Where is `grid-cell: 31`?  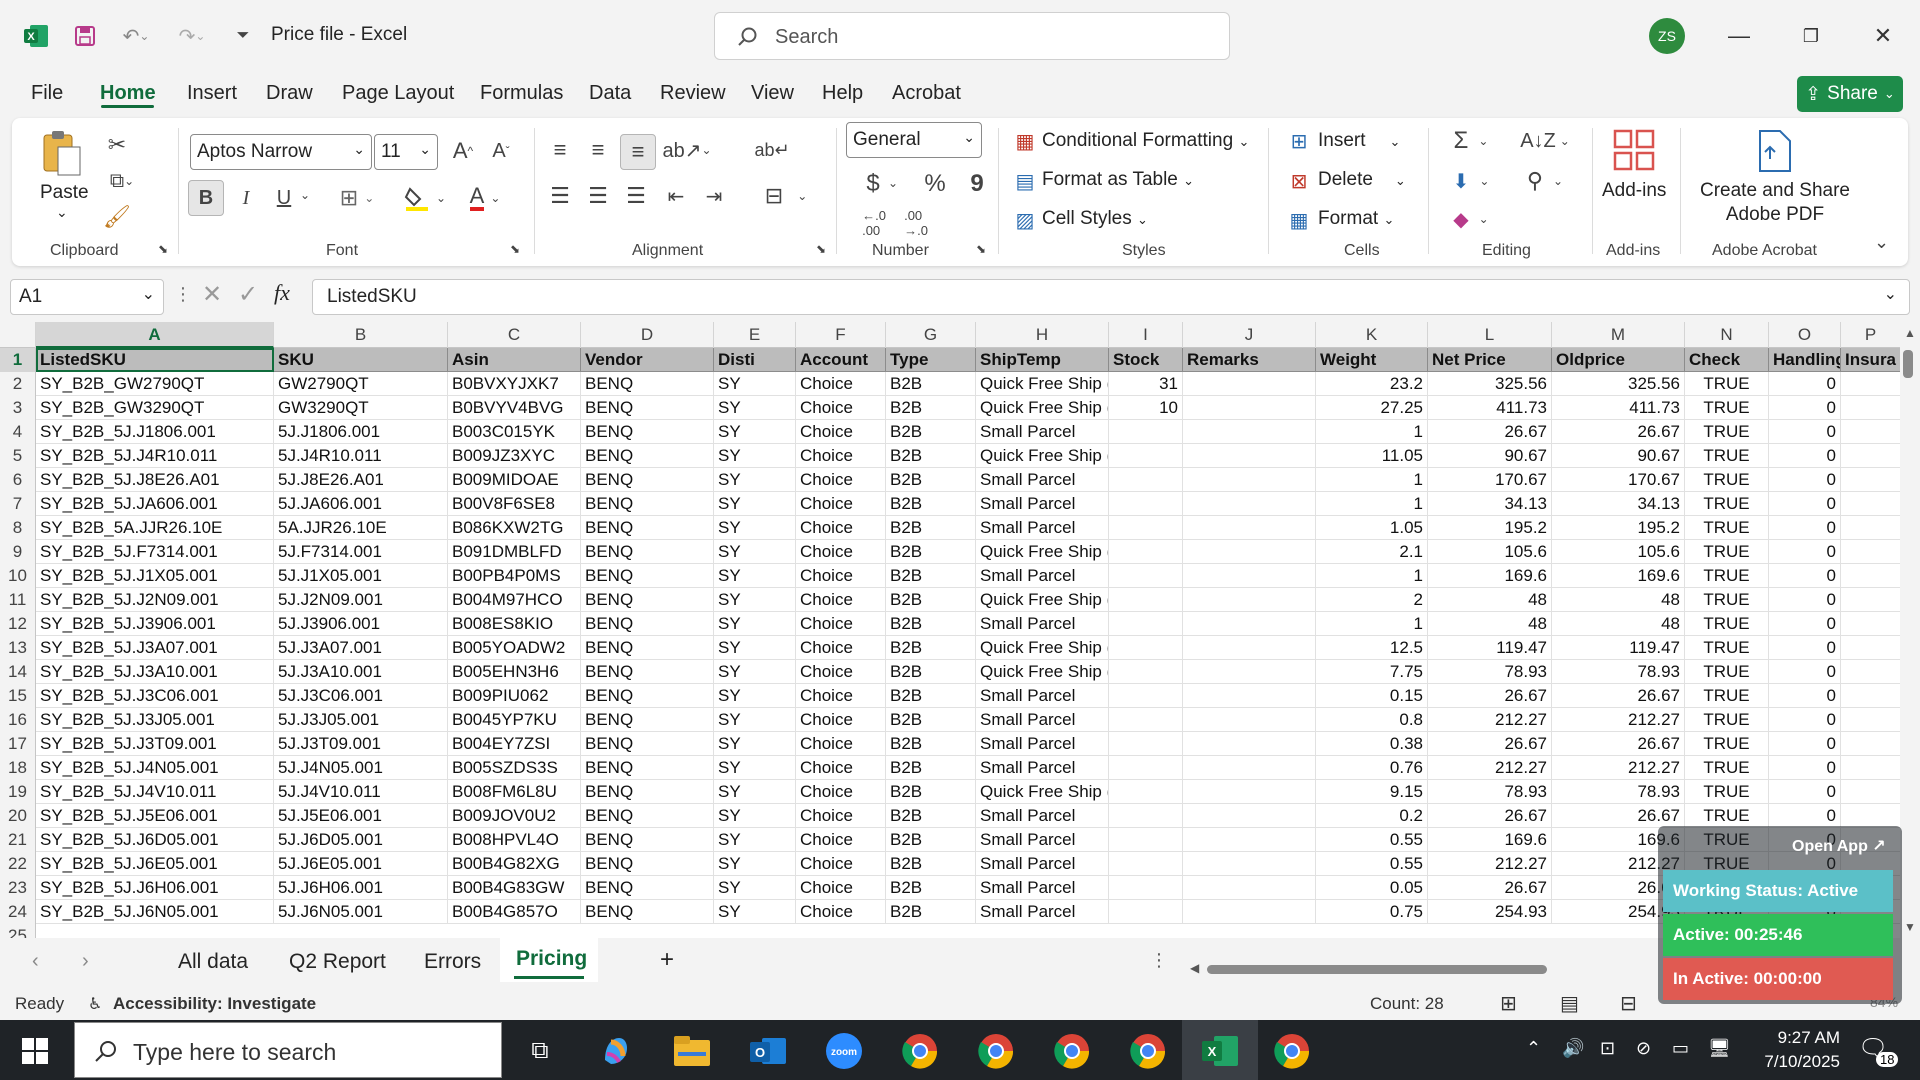 grid-cell: 31 is located at coordinates (1146, 384).